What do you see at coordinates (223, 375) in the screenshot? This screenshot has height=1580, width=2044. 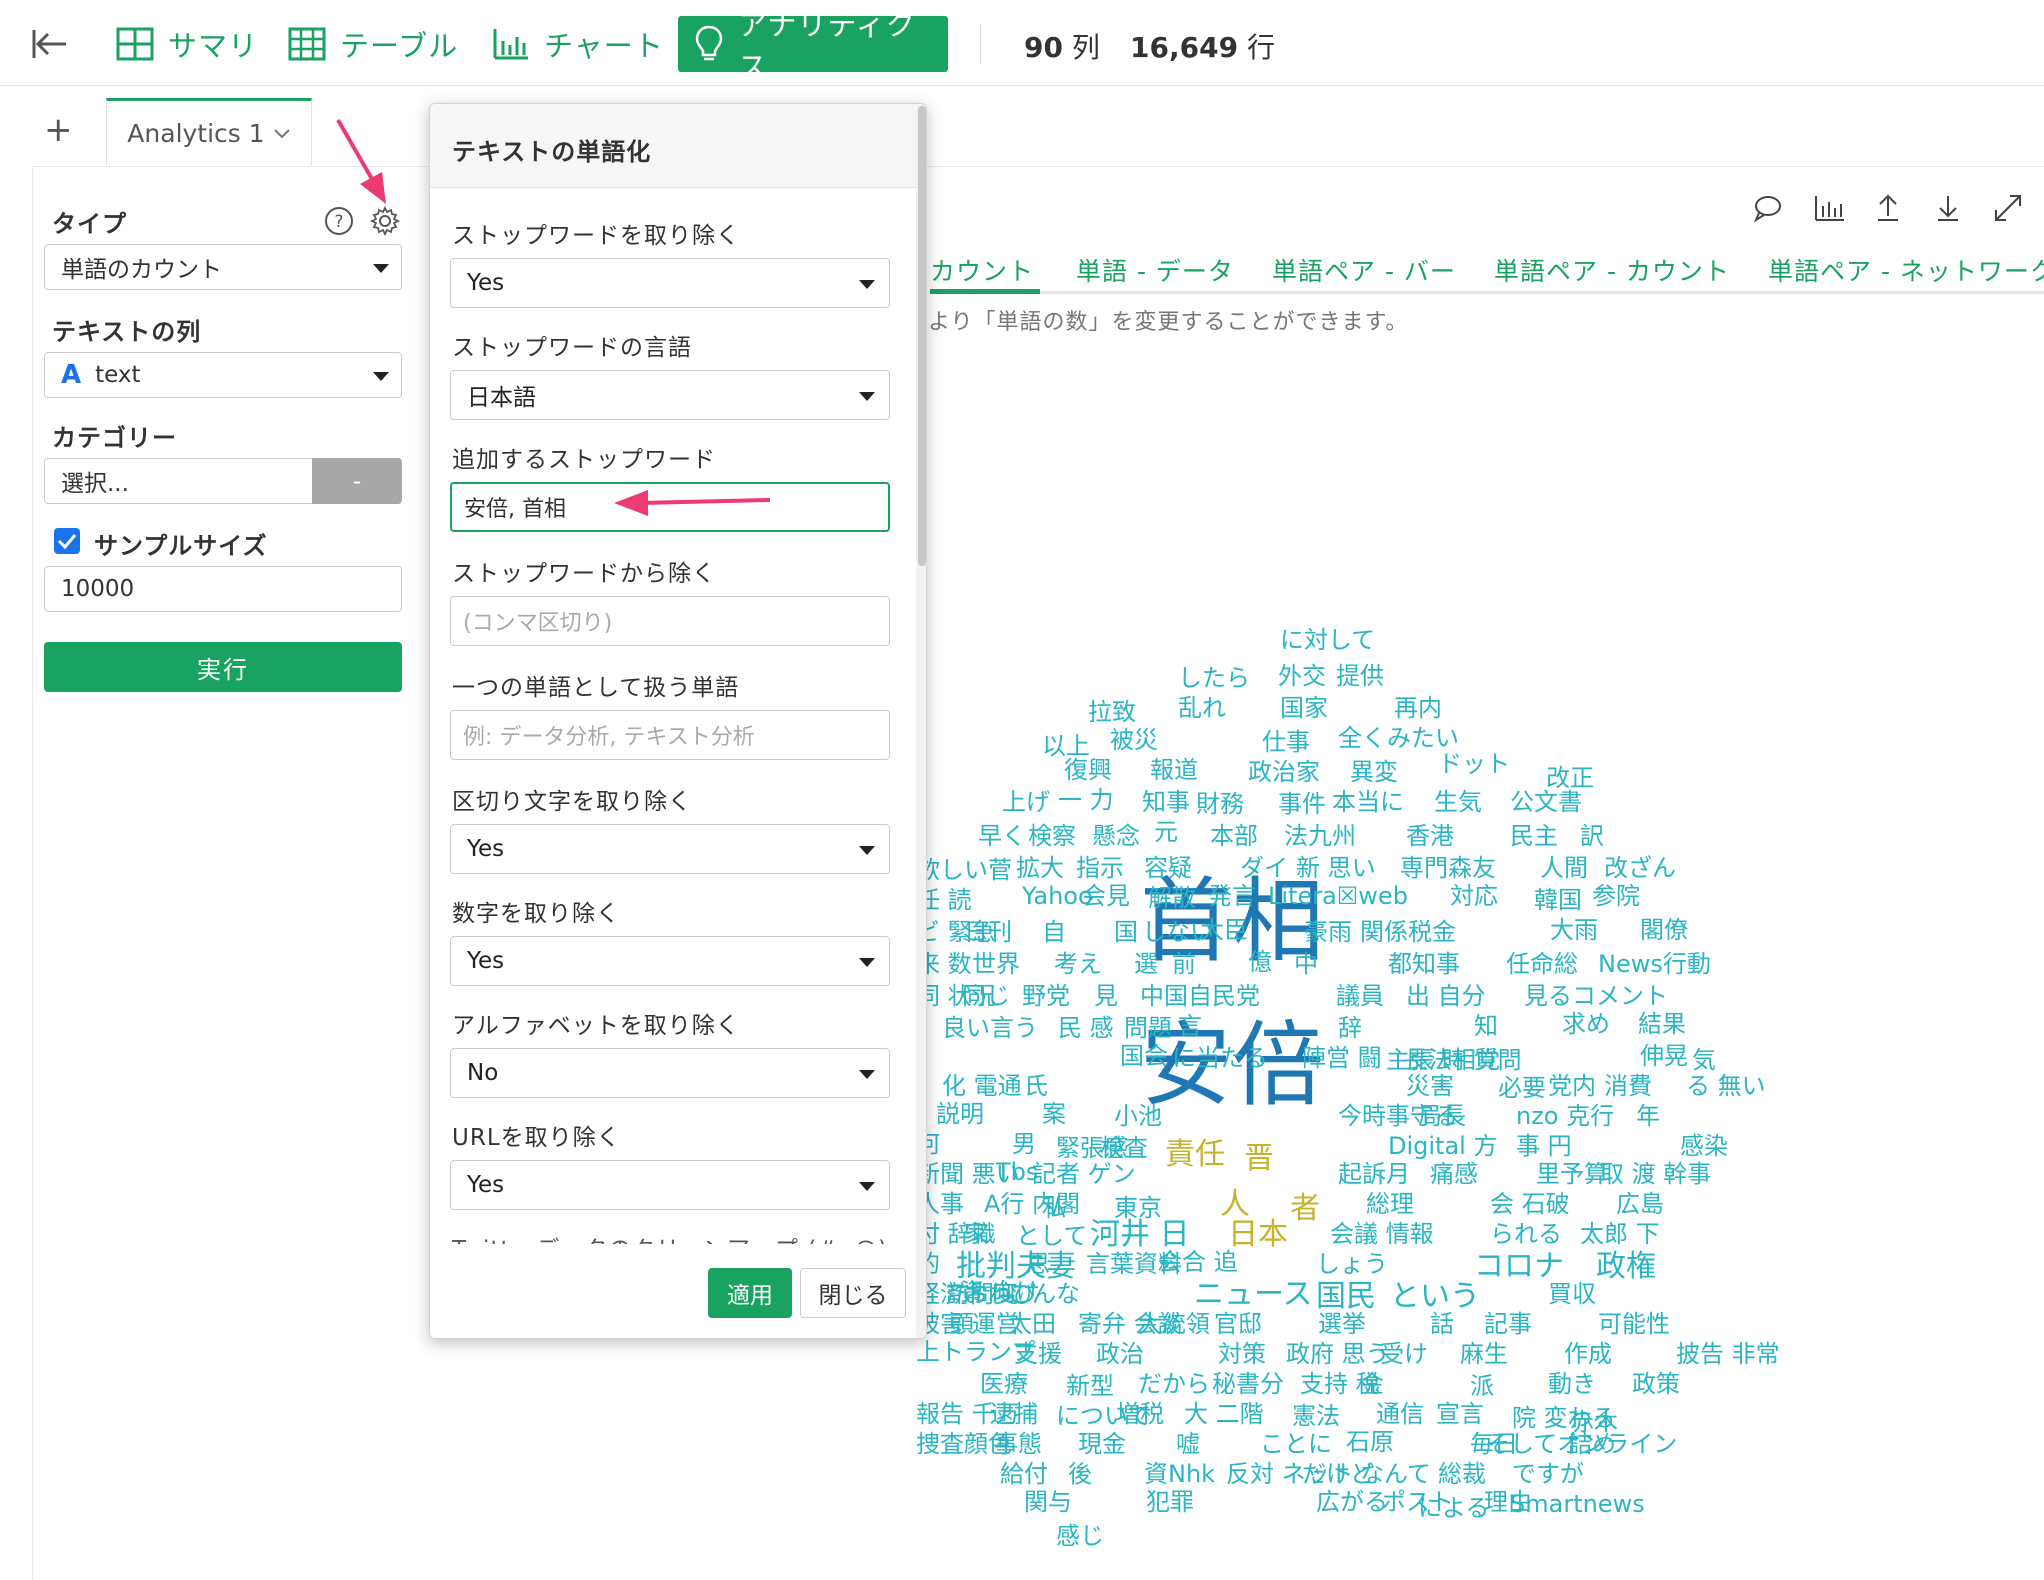 I see `text-column-select: A text` at bounding box center [223, 375].